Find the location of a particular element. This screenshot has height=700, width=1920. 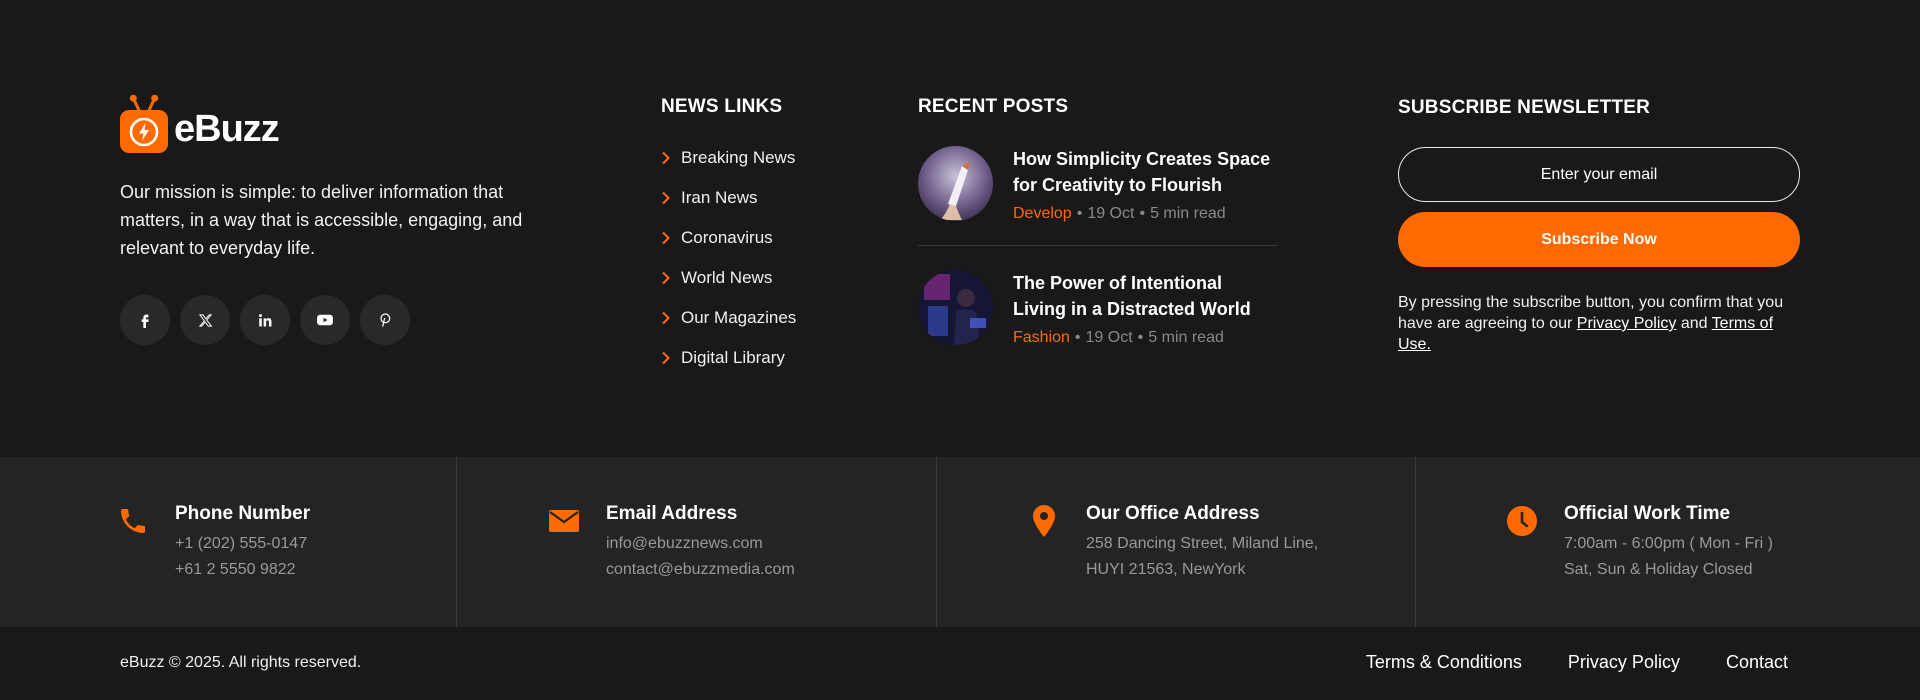

contact-heading: Our Office Address is located at coordinates (1173, 513).